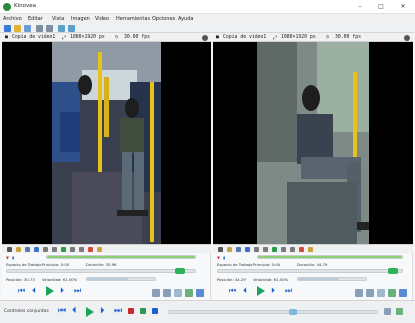 The height and width of the screenshot is (323, 415). Describe the element at coordinates (235, 264) in the screenshot. I see `right-espacio-label: Espacio de Trabajo` at that location.